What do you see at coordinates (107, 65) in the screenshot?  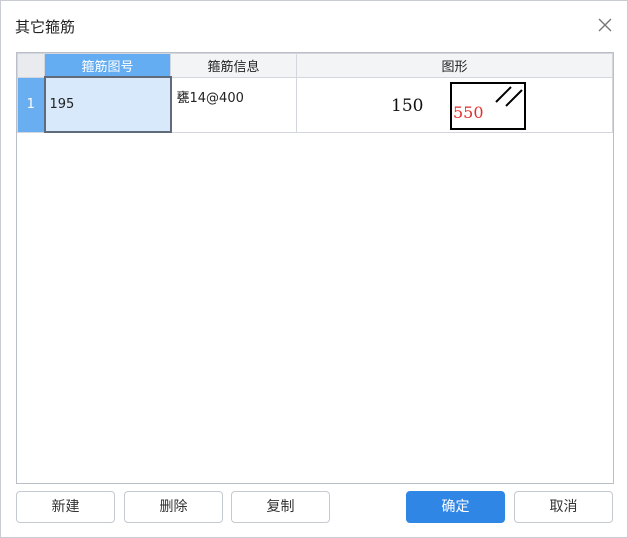 I see `column-header-number: 箍筋图号` at bounding box center [107, 65].